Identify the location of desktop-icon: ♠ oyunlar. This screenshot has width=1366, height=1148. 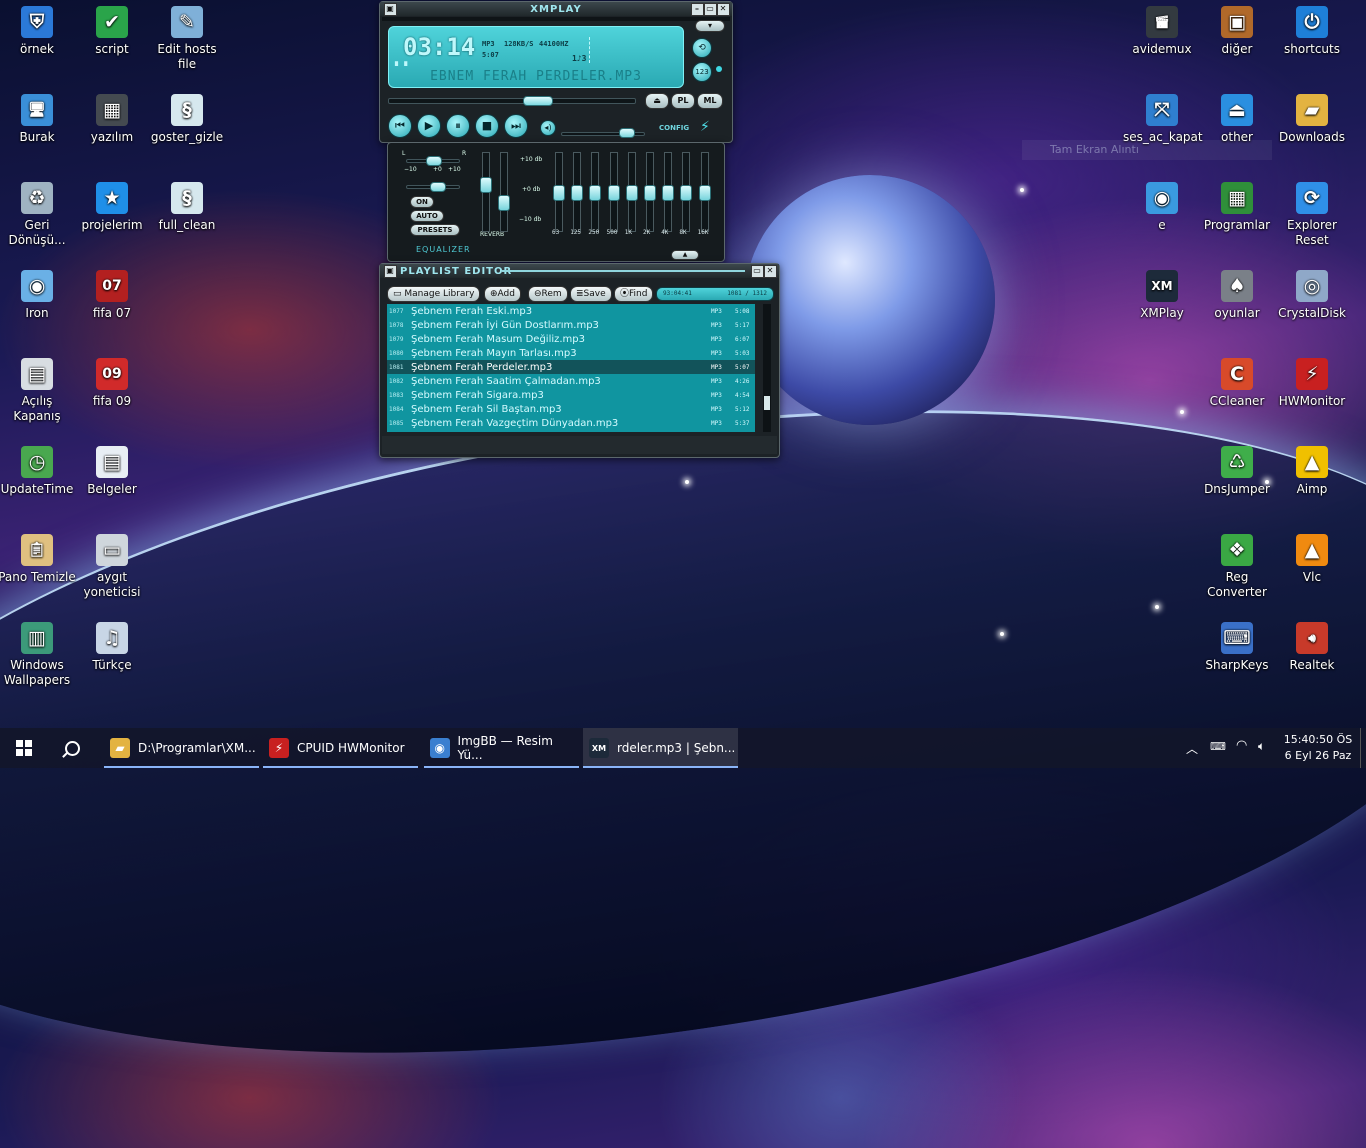
(1237, 295).